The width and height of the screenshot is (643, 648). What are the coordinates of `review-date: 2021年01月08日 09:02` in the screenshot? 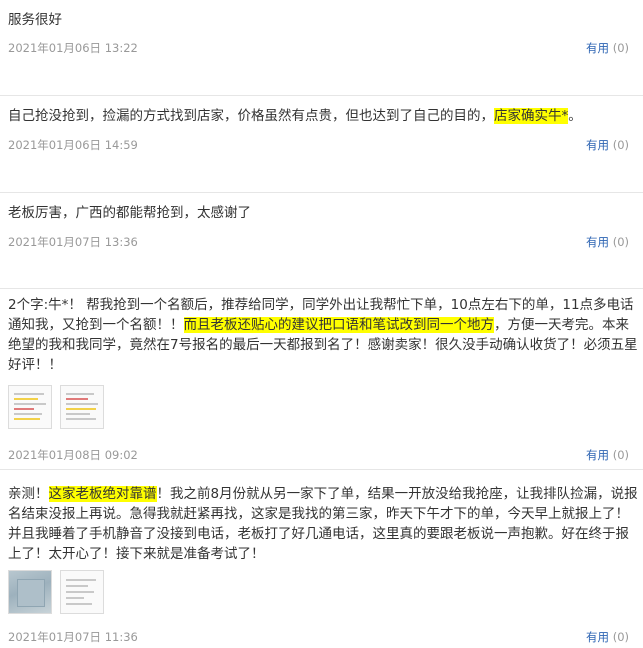 It's located at (73, 455).